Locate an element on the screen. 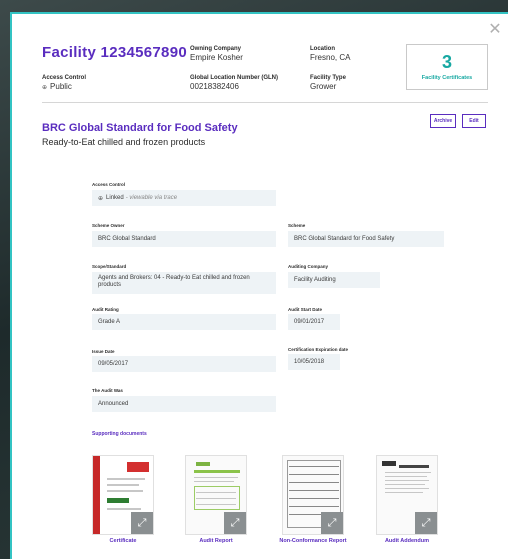 This screenshot has width=508, height=559. owning-company-value: Empire Kosher is located at coordinates (216, 57).